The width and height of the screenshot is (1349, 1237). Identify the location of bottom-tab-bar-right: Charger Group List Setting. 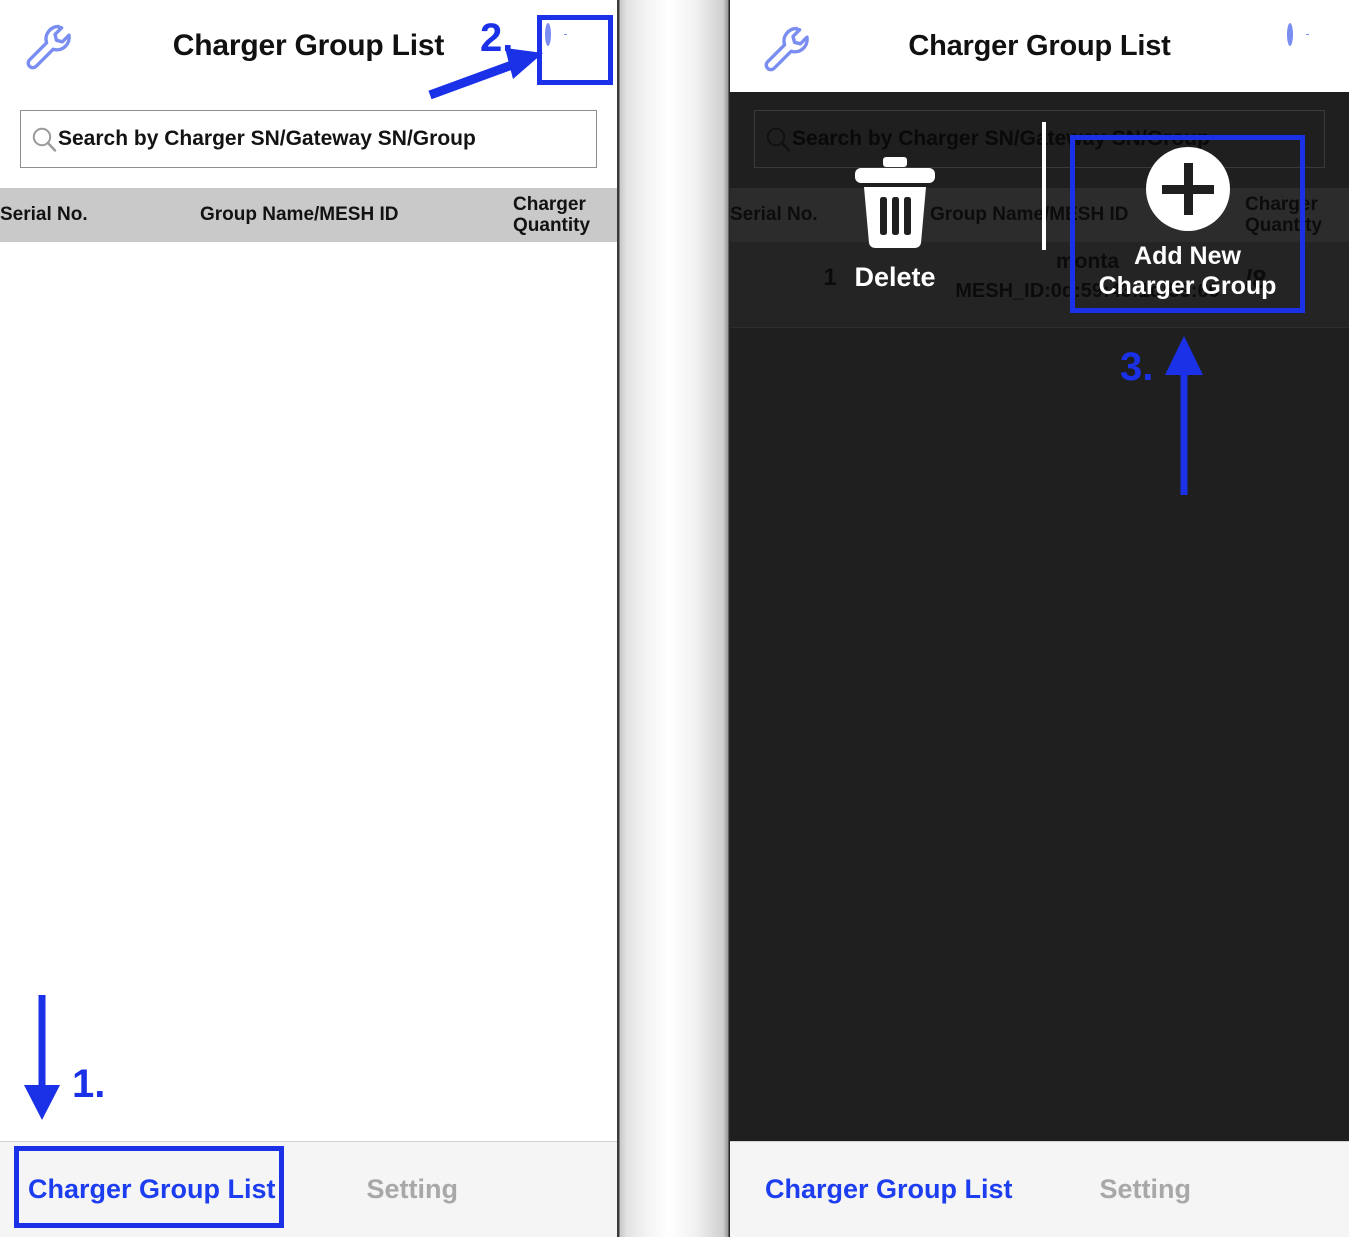
(1039, 1189).